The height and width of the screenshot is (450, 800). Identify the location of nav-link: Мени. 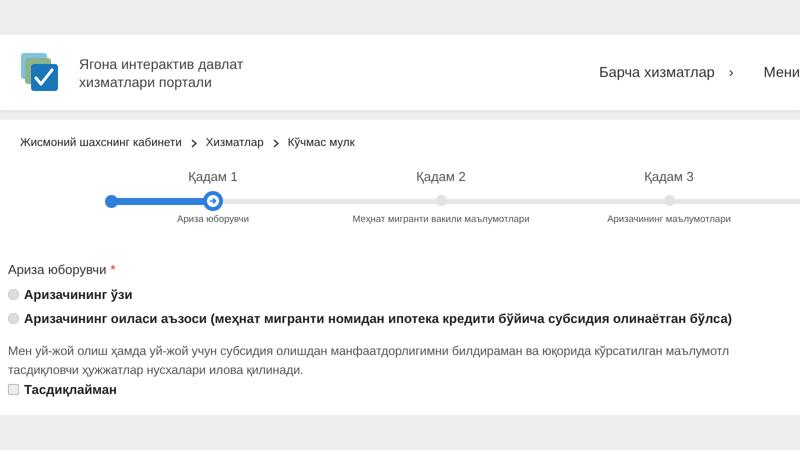
(782, 72).